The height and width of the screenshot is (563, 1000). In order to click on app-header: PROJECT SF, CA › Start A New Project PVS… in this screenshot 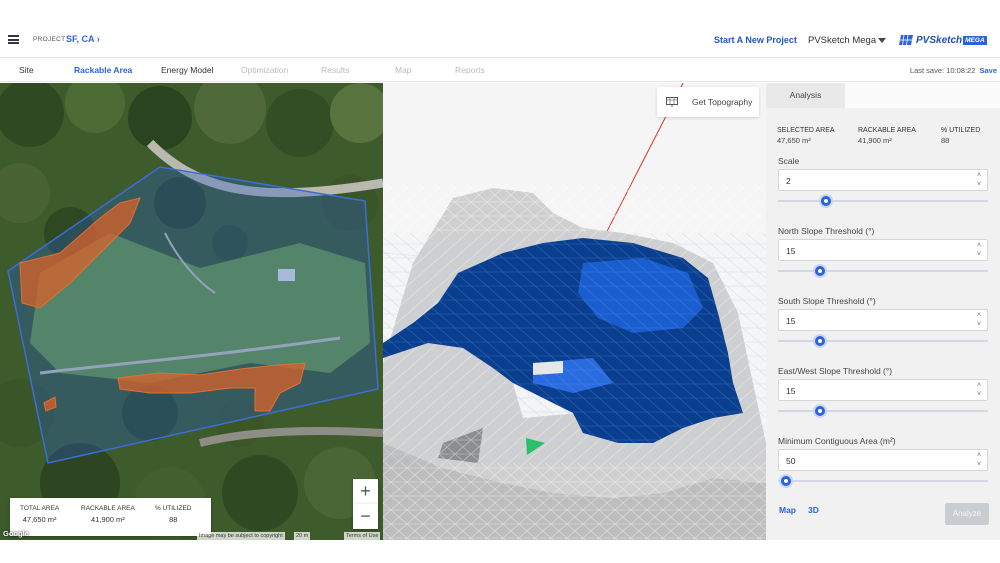, I will do `click(500, 40)`.